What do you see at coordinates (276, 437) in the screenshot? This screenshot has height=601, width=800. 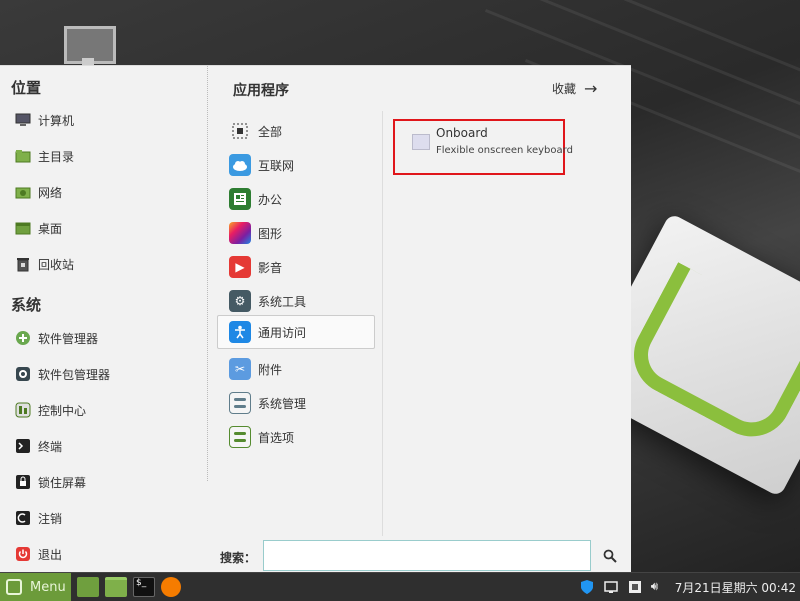 I see `category-label: 首选项` at bounding box center [276, 437].